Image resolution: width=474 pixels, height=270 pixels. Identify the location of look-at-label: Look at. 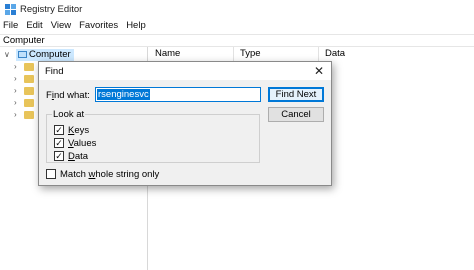
(69, 114).